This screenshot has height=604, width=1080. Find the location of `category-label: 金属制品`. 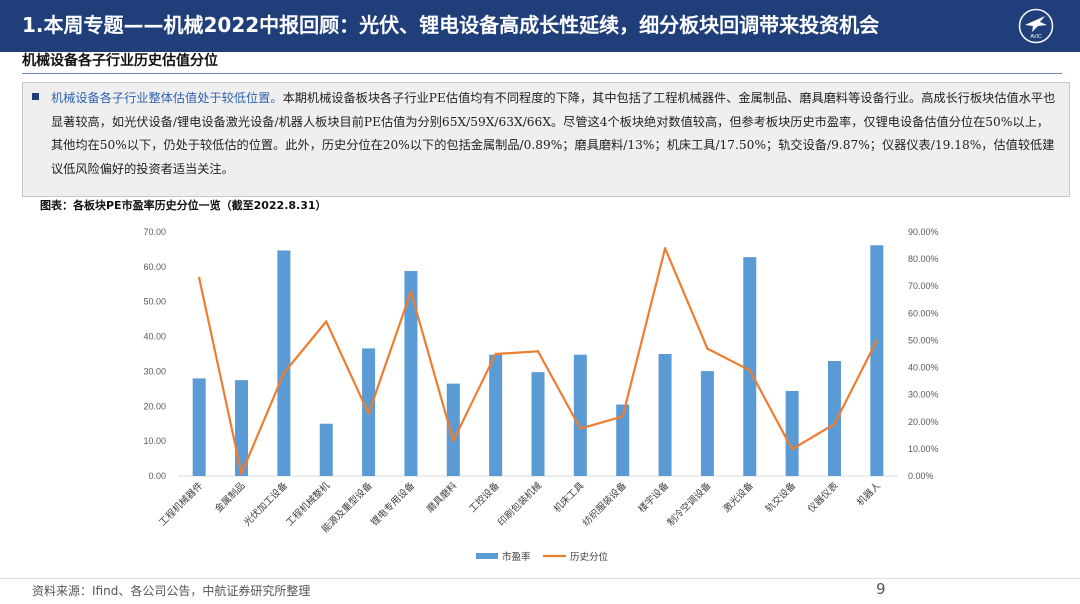

category-label: 金属制品 is located at coordinates (229, 497).